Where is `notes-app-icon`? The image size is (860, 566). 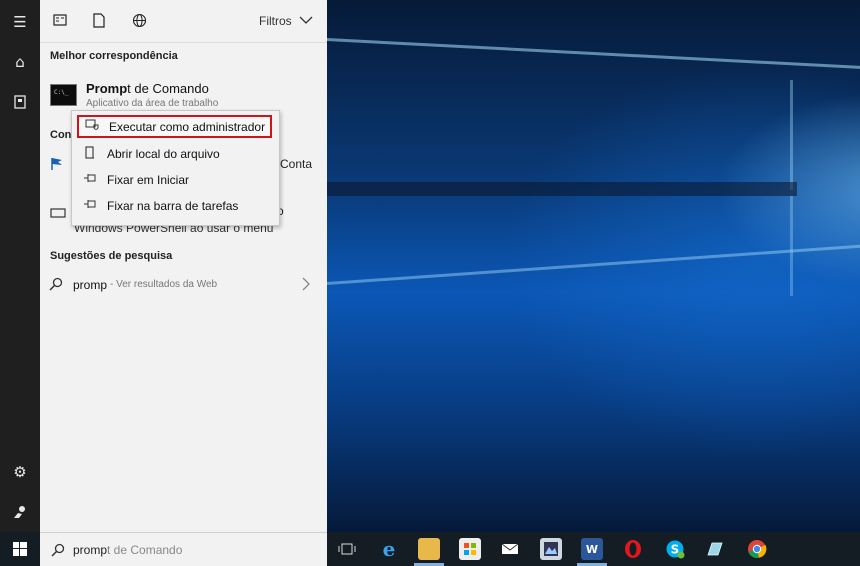
notes-app-icon is located at coordinates (715, 549).